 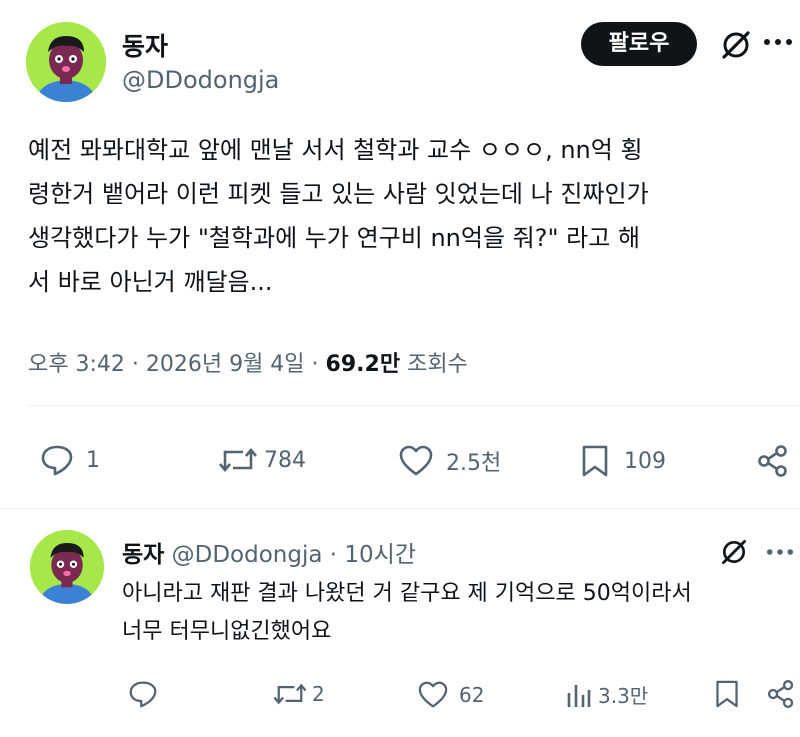 What do you see at coordinates (645, 461) in the screenshot?
I see `bookmark-count: 109` at bounding box center [645, 461].